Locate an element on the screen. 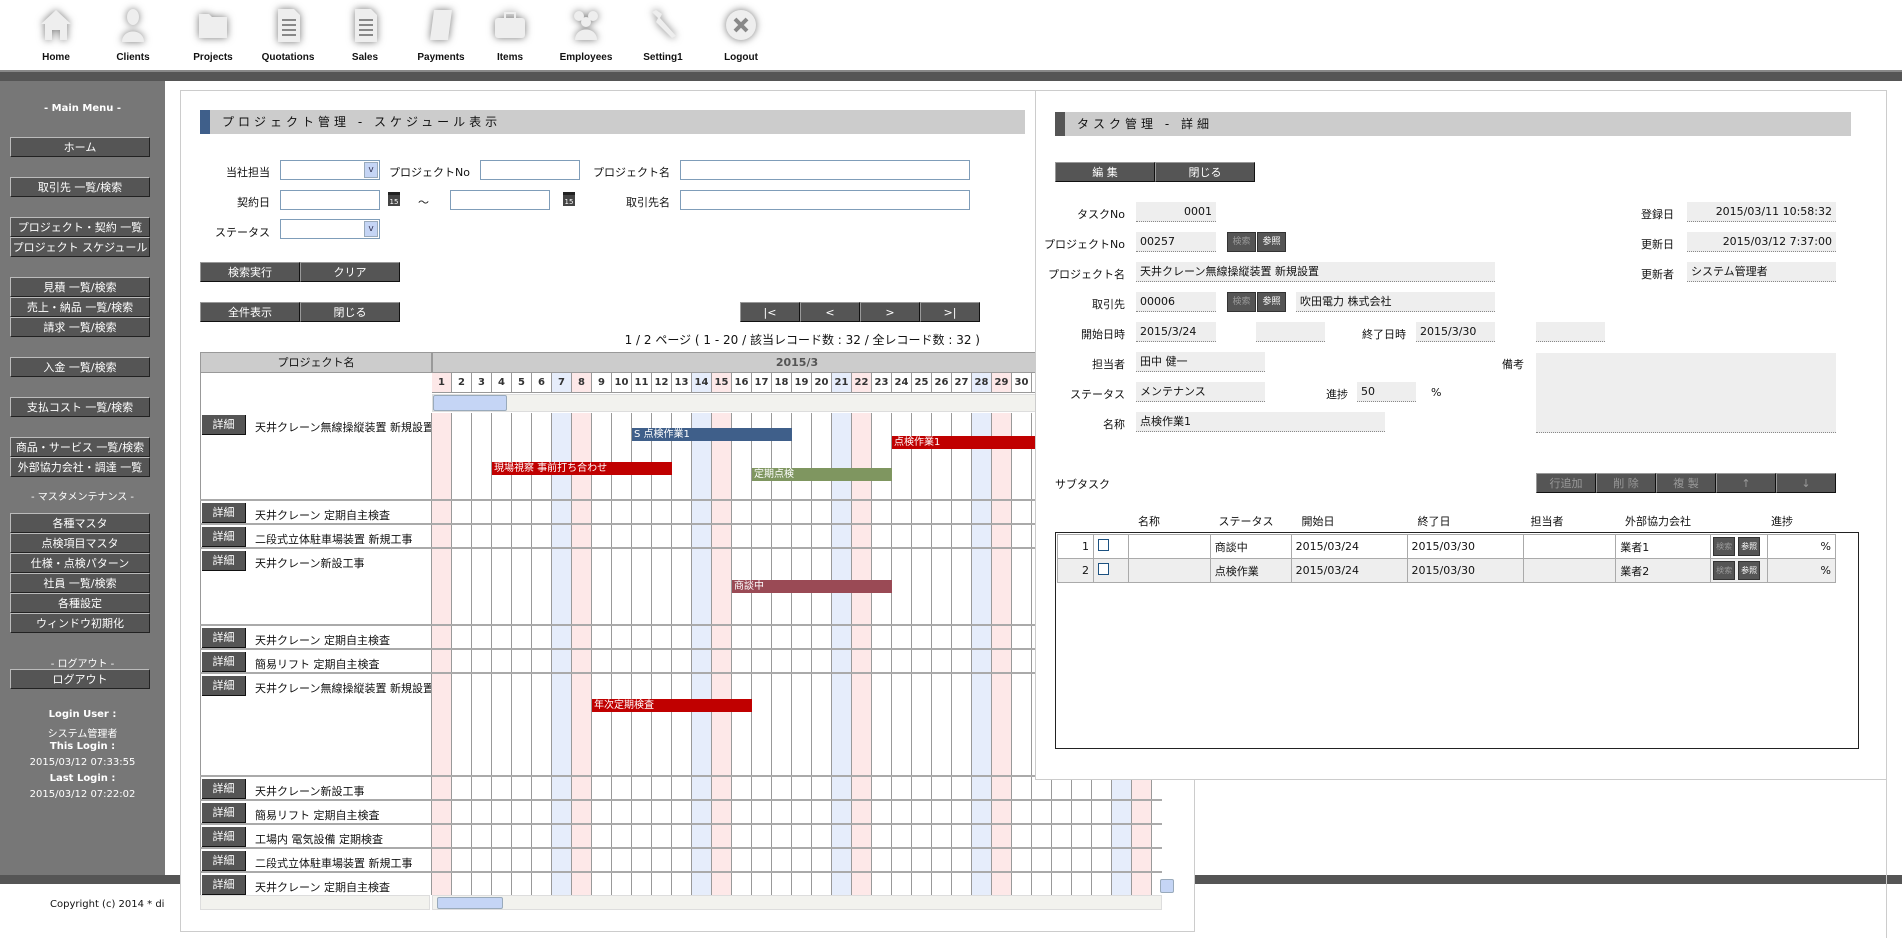 The width and height of the screenshot is (1902, 938). sidebar-item: 商品・サービス 一覧/検索 is located at coordinates (80, 447).